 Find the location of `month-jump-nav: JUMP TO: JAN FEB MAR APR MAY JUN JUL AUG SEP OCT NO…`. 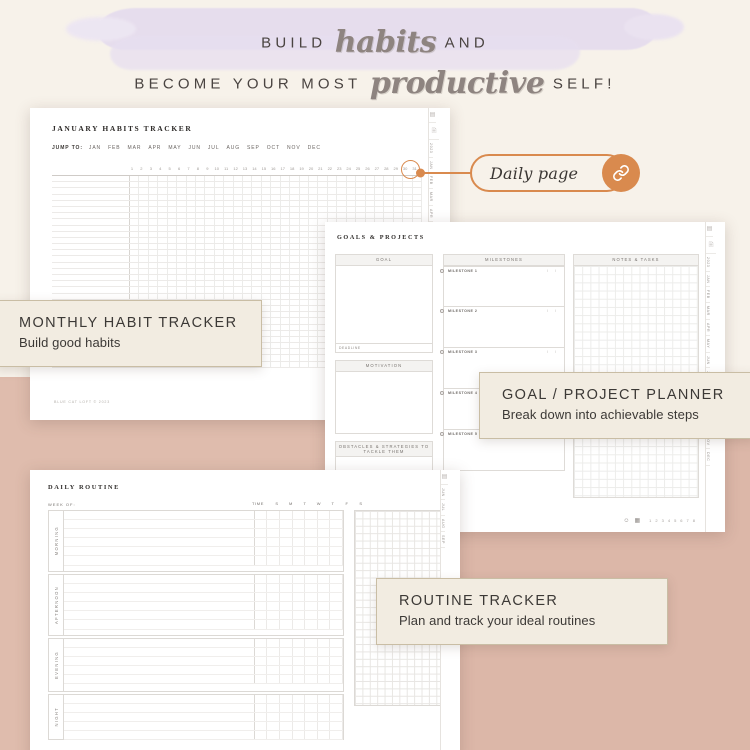

month-jump-nav: JUMP TO: JAN FEB MAR APR MAY JUN JUL AUG SEP OCT NO… is located at coordinates (190, 148).